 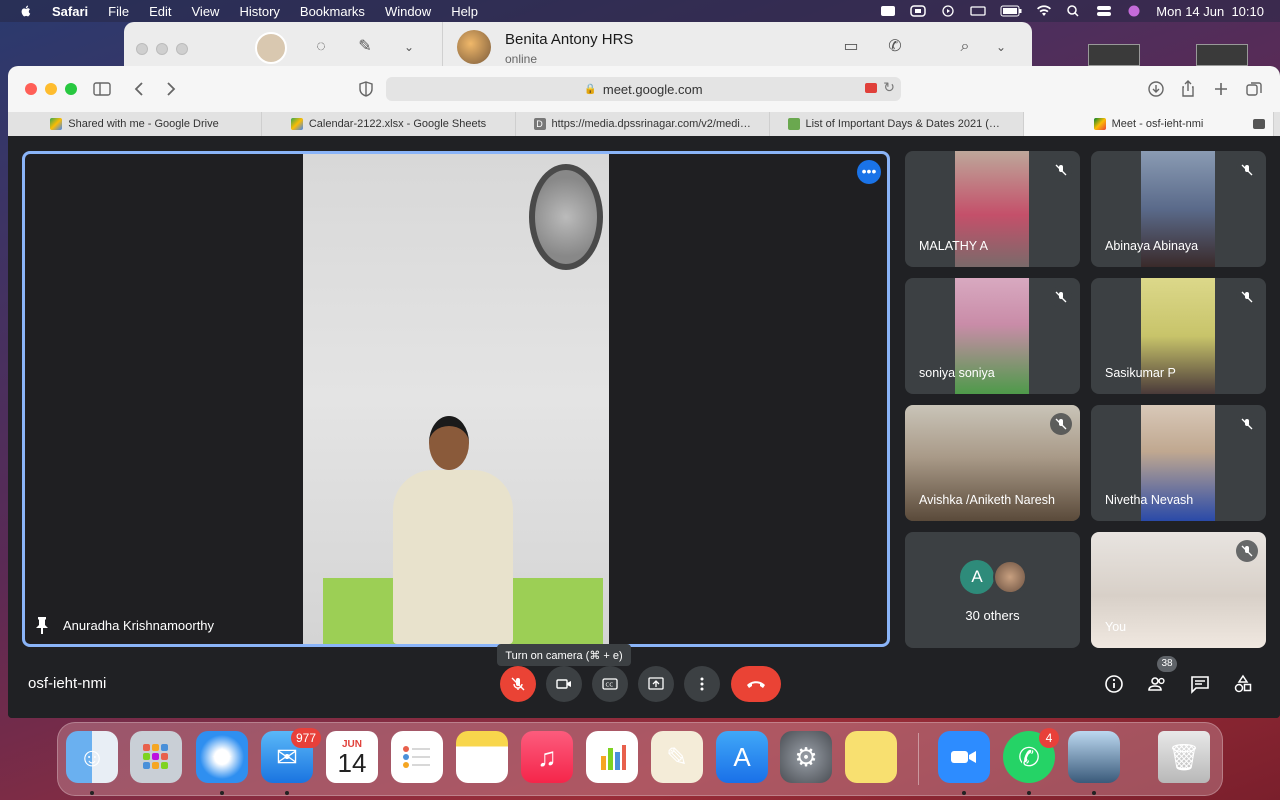 What do you see at coordinates (474, 47) in the screenshot?
I see `contact-avatar` at bounding box center [474, 47].